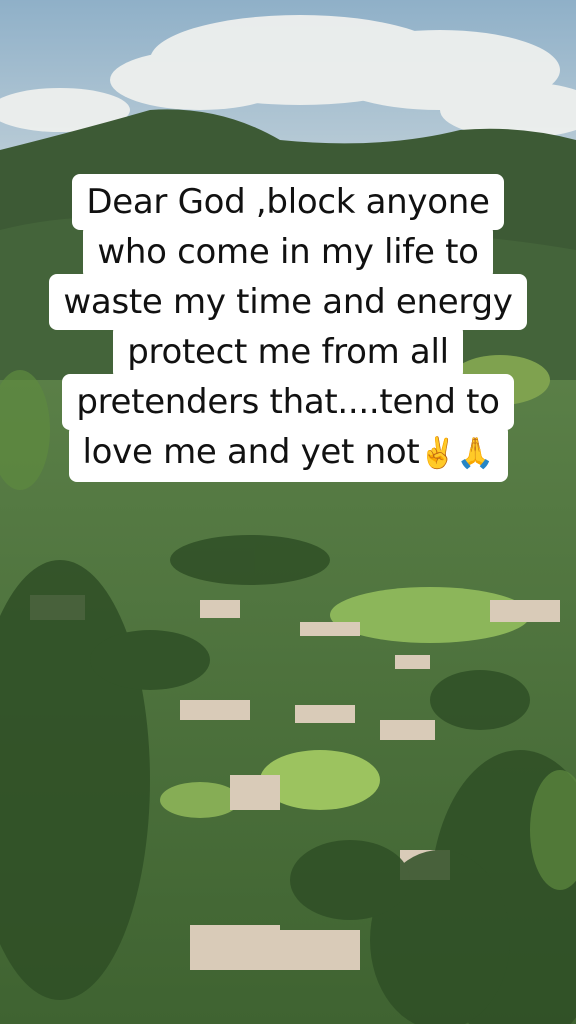 Image resolution: width=576 pixels, height=1024 pixels. I want to click on caption-line-5: pretenders that....tend to, so click(288, 402).